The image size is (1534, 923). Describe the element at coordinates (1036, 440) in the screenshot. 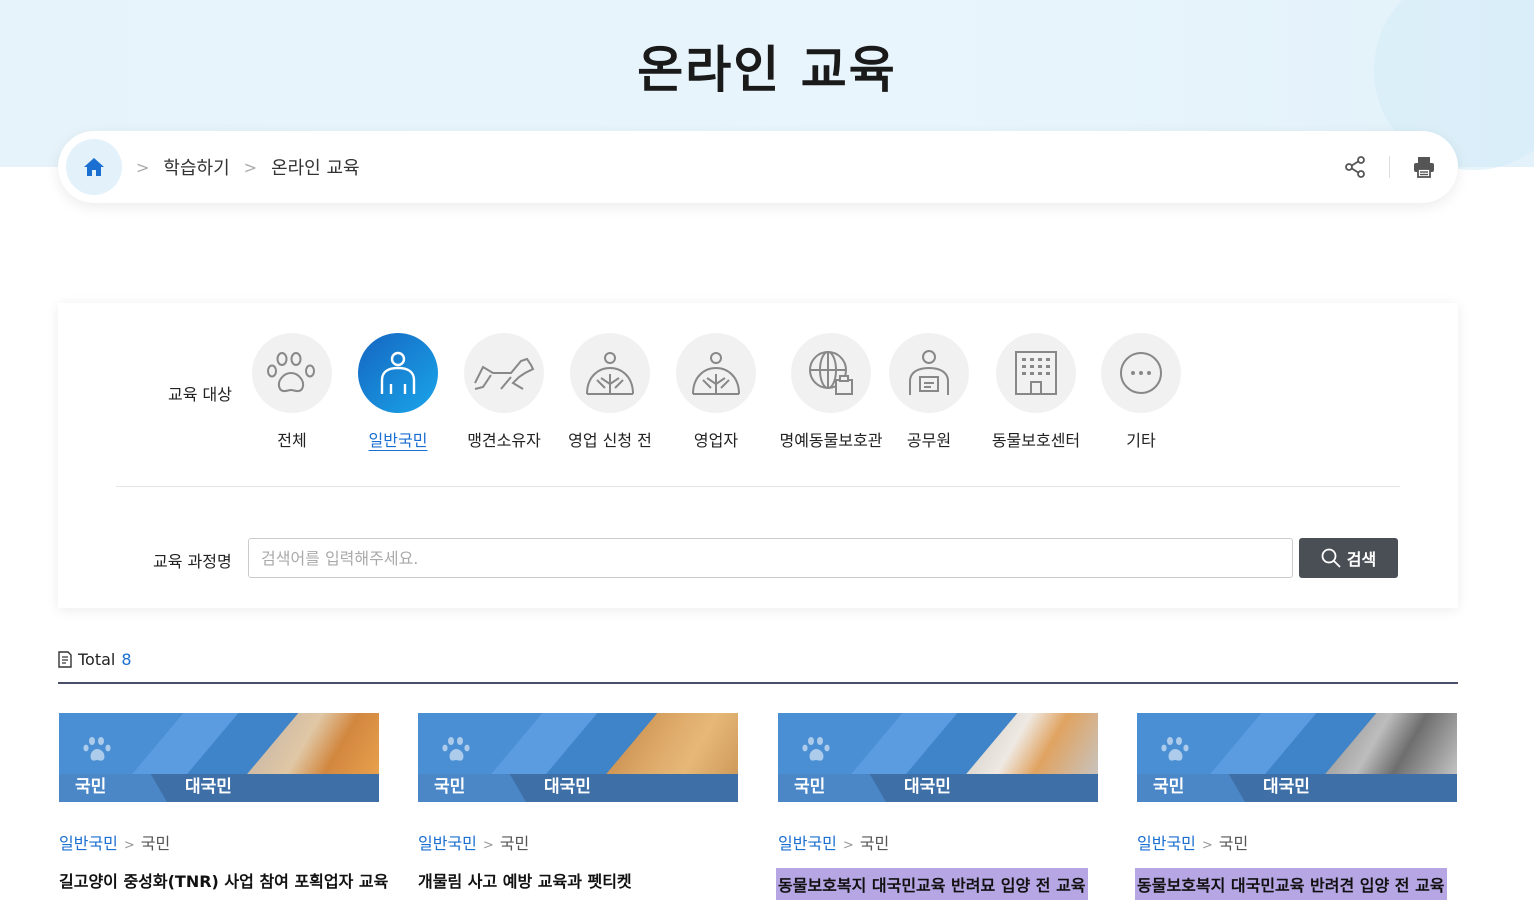

I see `category-label: 동물보호센터` at that location.